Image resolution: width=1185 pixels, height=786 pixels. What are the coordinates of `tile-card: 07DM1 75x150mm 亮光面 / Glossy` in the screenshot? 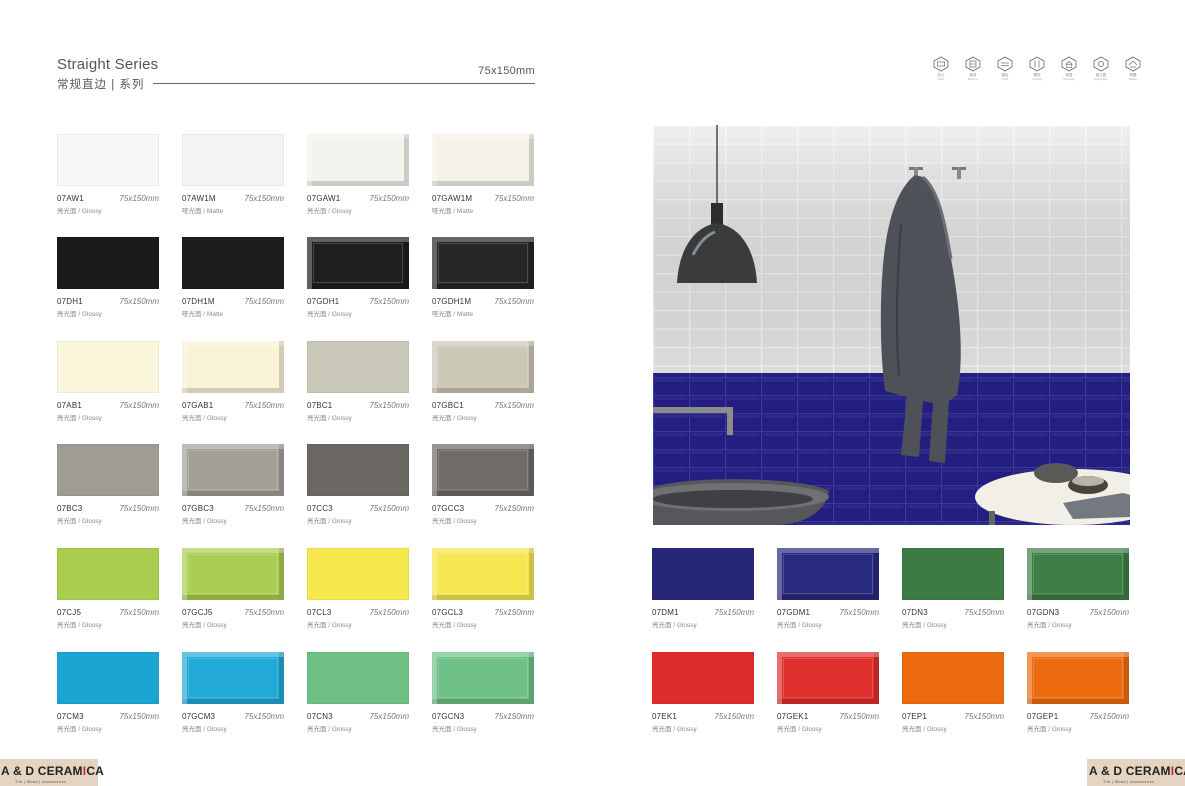 It's located at (703, 588).